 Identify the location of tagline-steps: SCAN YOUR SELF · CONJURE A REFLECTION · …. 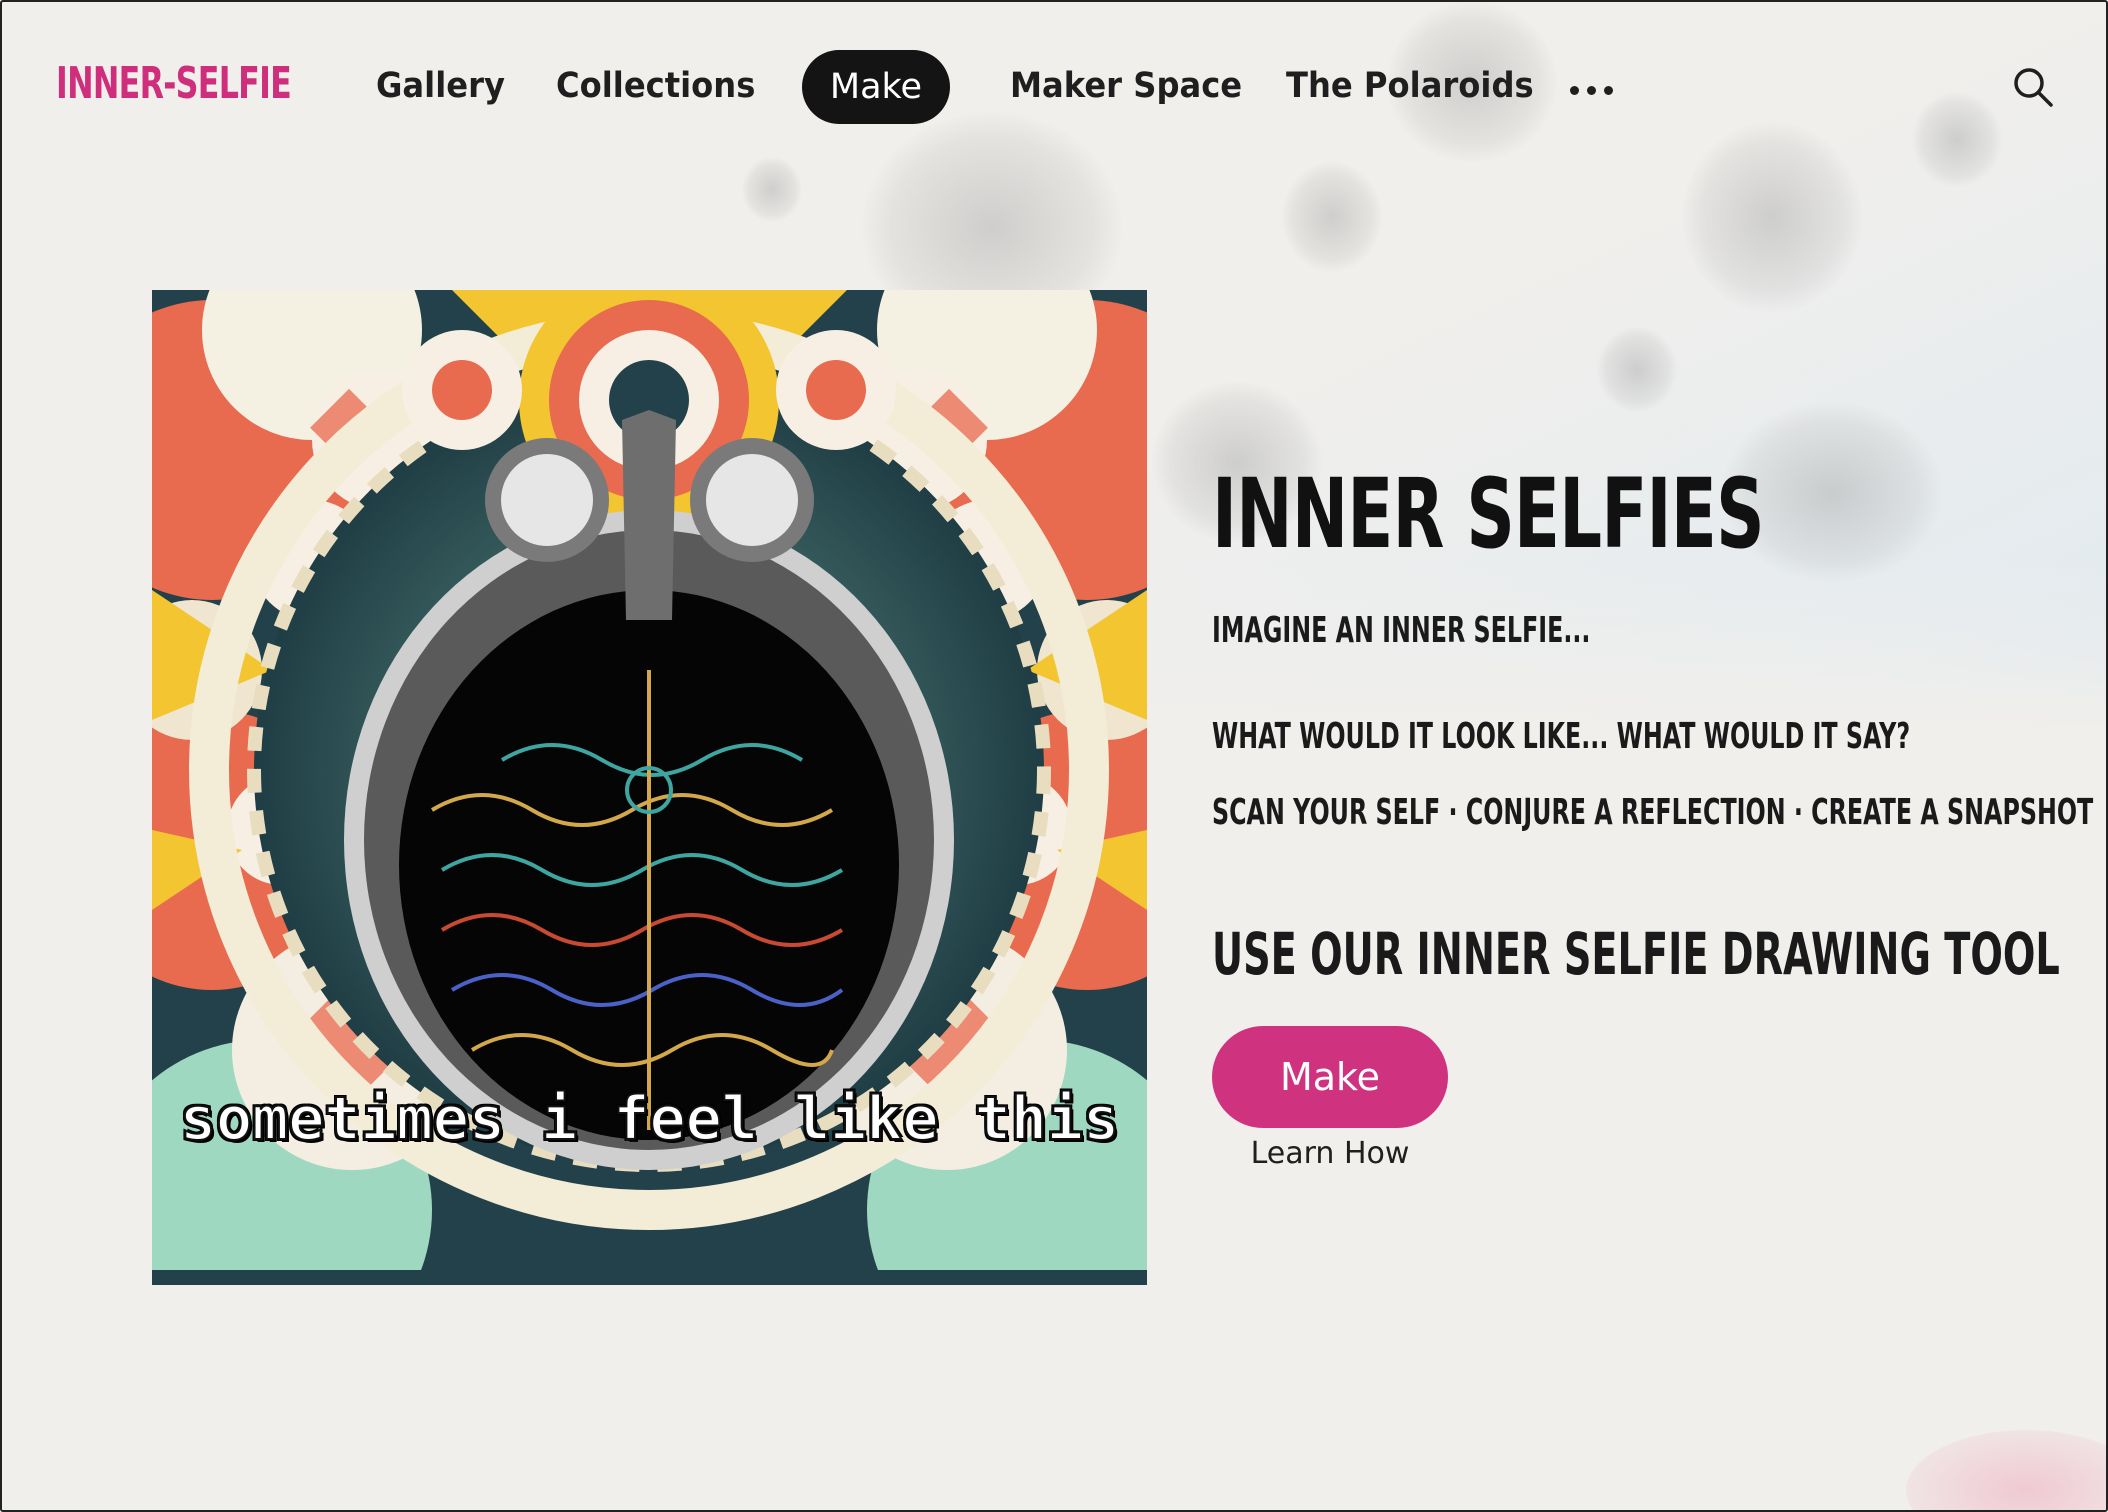
(1653, 812).